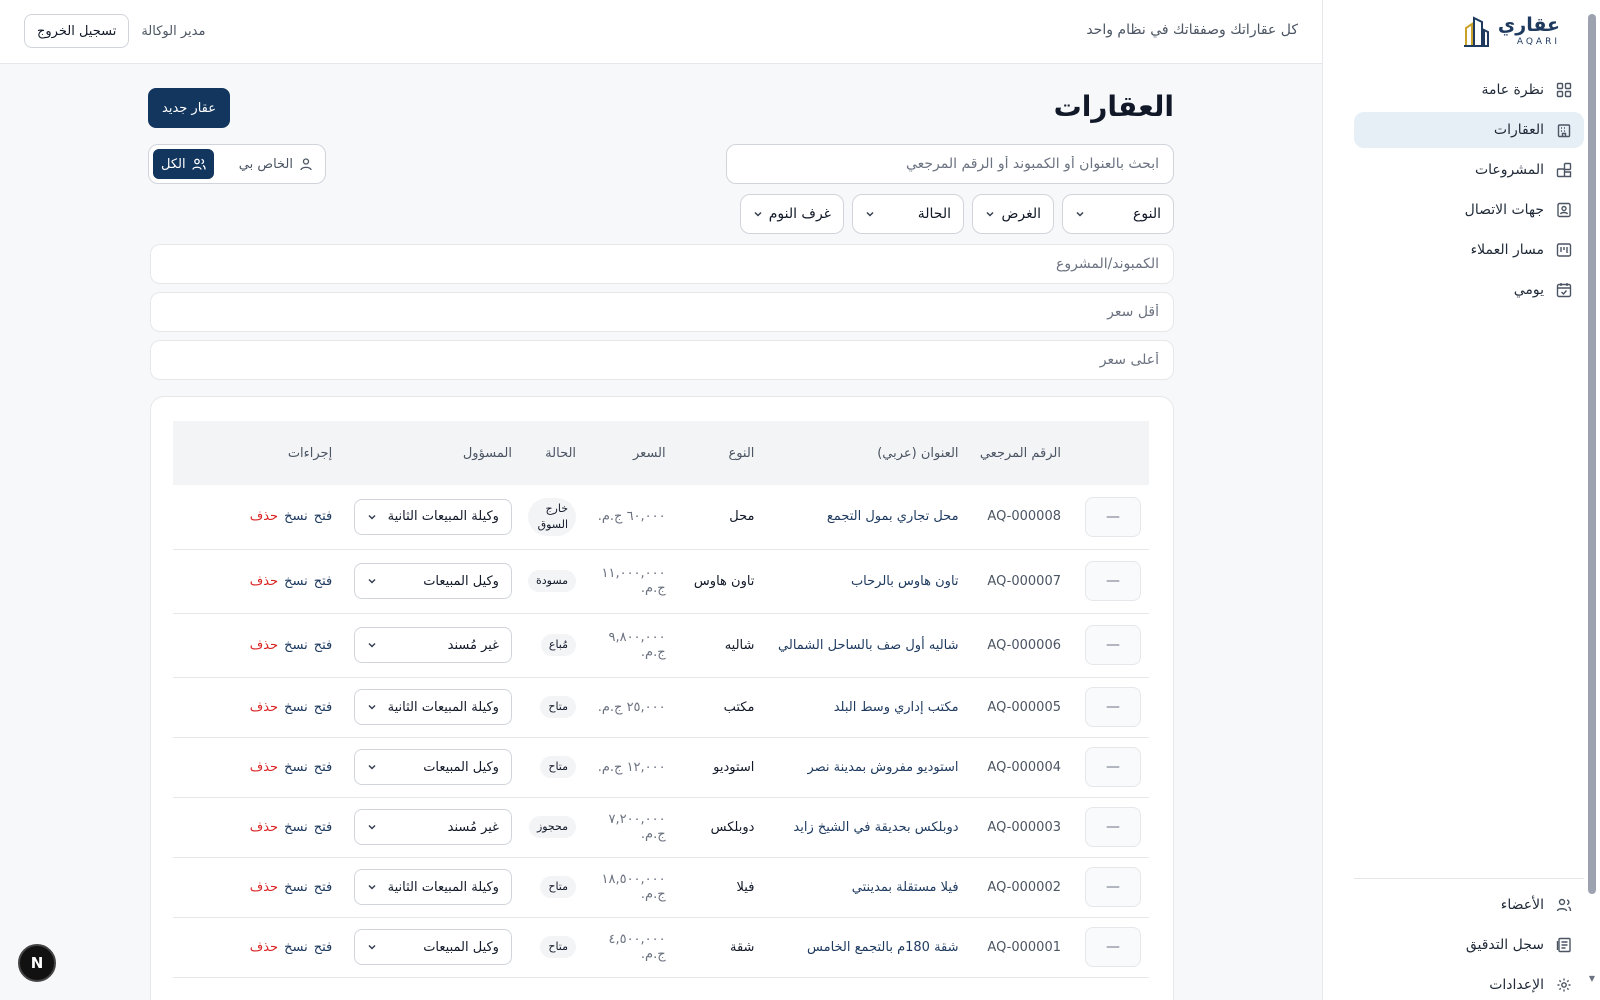 This screenshot has height=1000, width=1600. Describe the element at coordinates (864, 645) in the screenshot. I see `title-cell: شاليه أول صف بالساحل الشمالي` at that location.